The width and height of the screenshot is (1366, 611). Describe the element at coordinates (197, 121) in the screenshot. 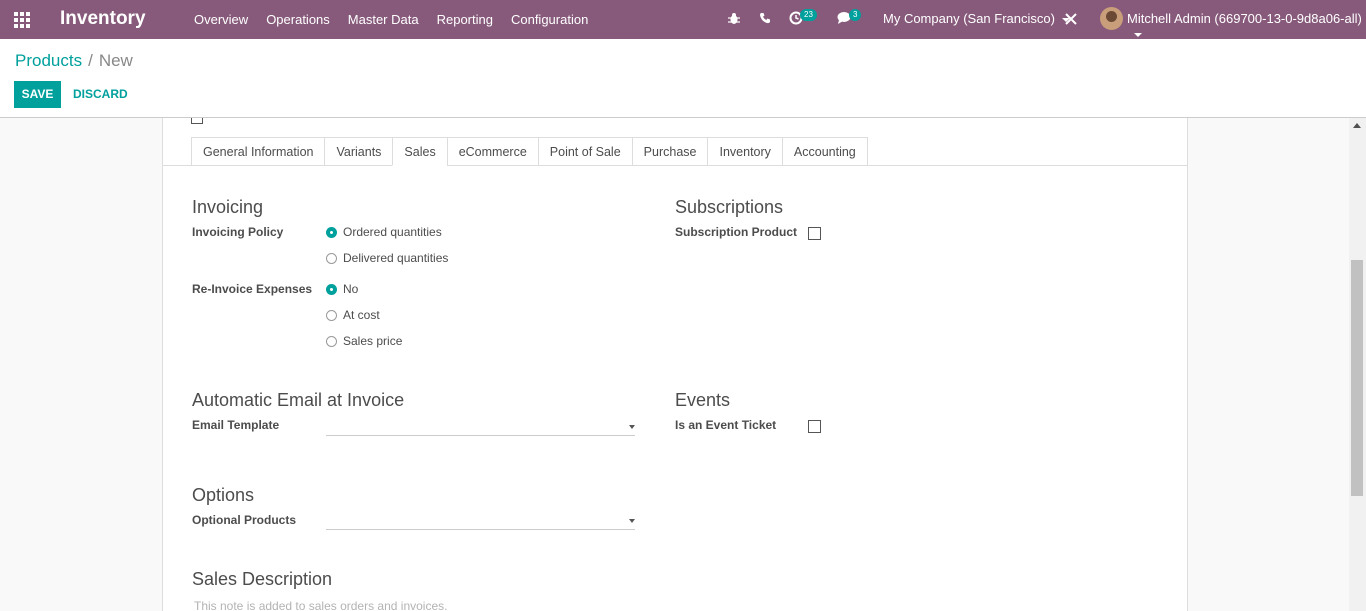

I see `partially-hidden-checkbox` at that location.